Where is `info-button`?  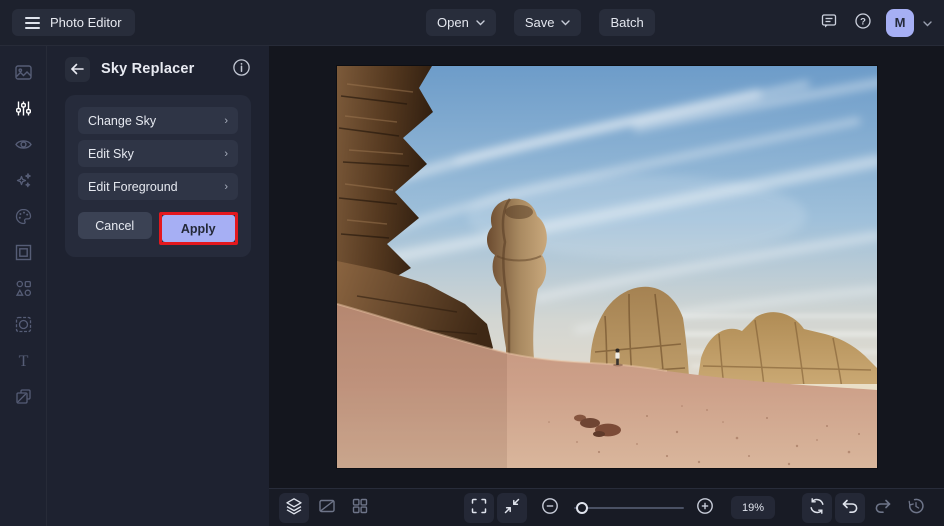
info-button is located at coordinates (241, 69).